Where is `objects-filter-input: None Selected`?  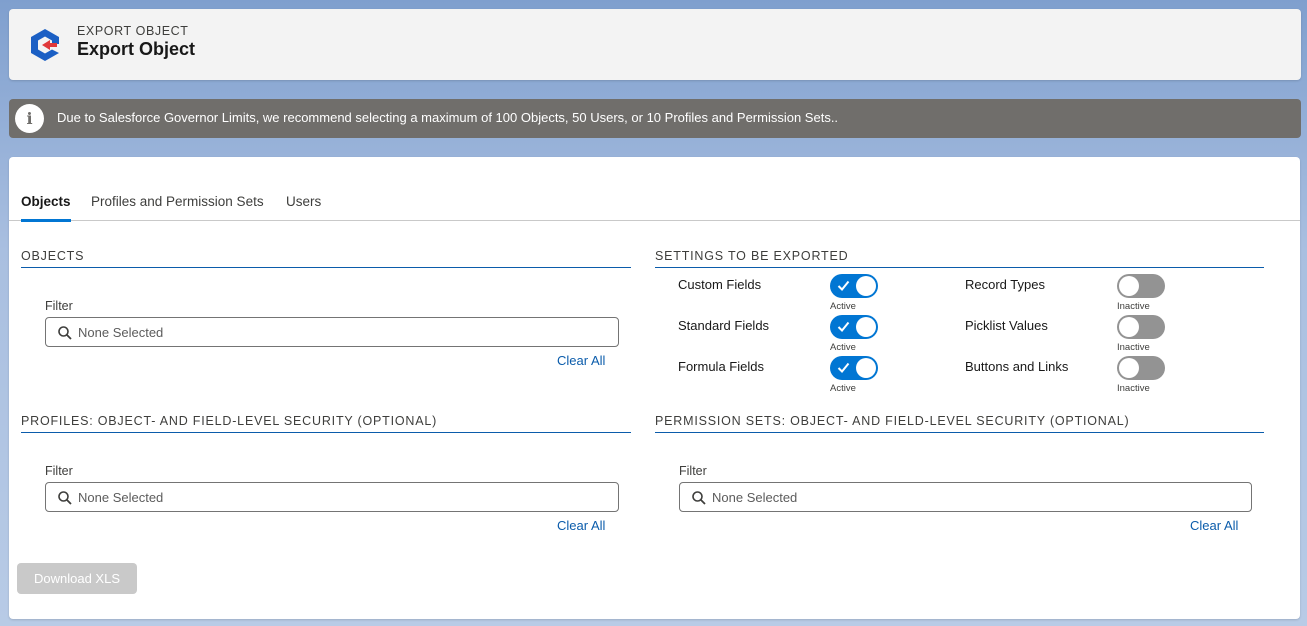 objects-filter-input: None Selected is located at coordinates (332, 332).